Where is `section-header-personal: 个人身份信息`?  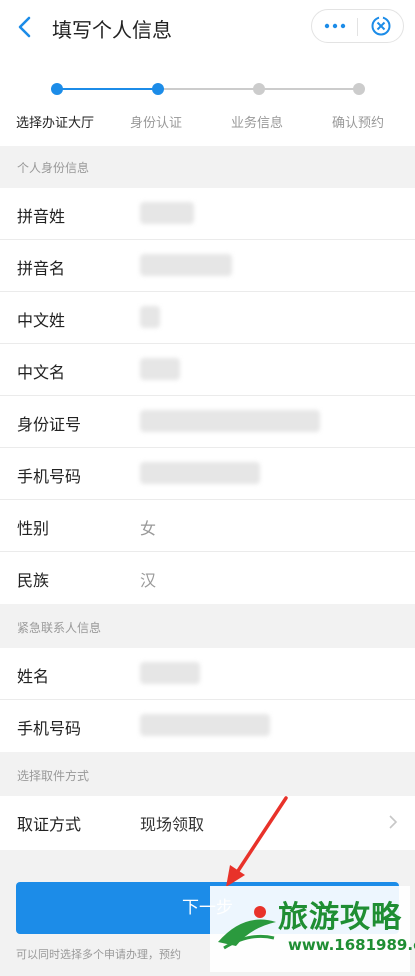 section-header-personal: 个人身份信息 is located at coordinates (207, 167).